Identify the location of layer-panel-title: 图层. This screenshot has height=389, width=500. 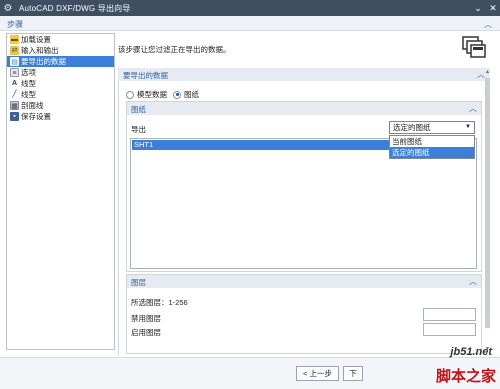
(138, 282).